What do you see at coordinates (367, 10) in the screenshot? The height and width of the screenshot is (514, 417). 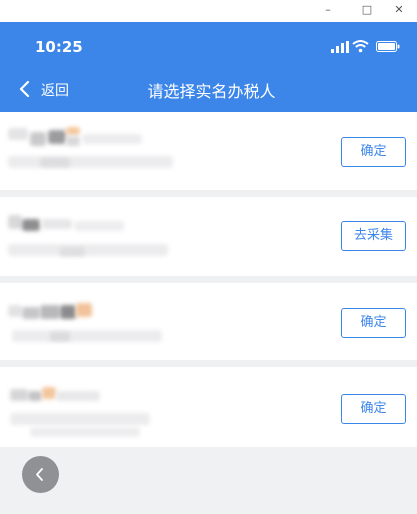 I see `maximize-button: □` at bounding box center [367, 10].